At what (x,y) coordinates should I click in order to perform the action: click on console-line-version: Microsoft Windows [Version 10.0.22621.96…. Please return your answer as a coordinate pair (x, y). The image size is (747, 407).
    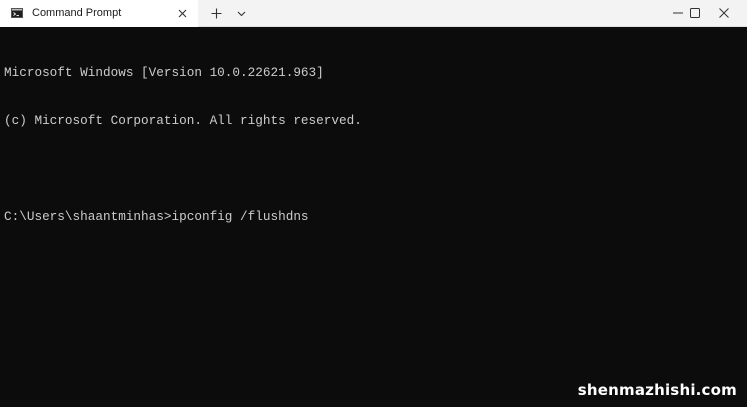
    Looking at the image, I should click on (164, 72).